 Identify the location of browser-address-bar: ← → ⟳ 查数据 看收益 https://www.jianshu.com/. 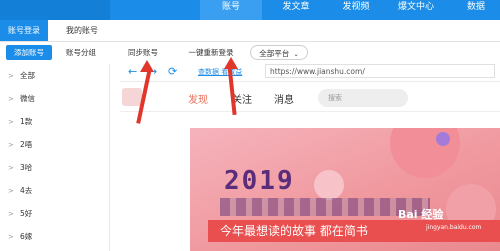
(310, 72).